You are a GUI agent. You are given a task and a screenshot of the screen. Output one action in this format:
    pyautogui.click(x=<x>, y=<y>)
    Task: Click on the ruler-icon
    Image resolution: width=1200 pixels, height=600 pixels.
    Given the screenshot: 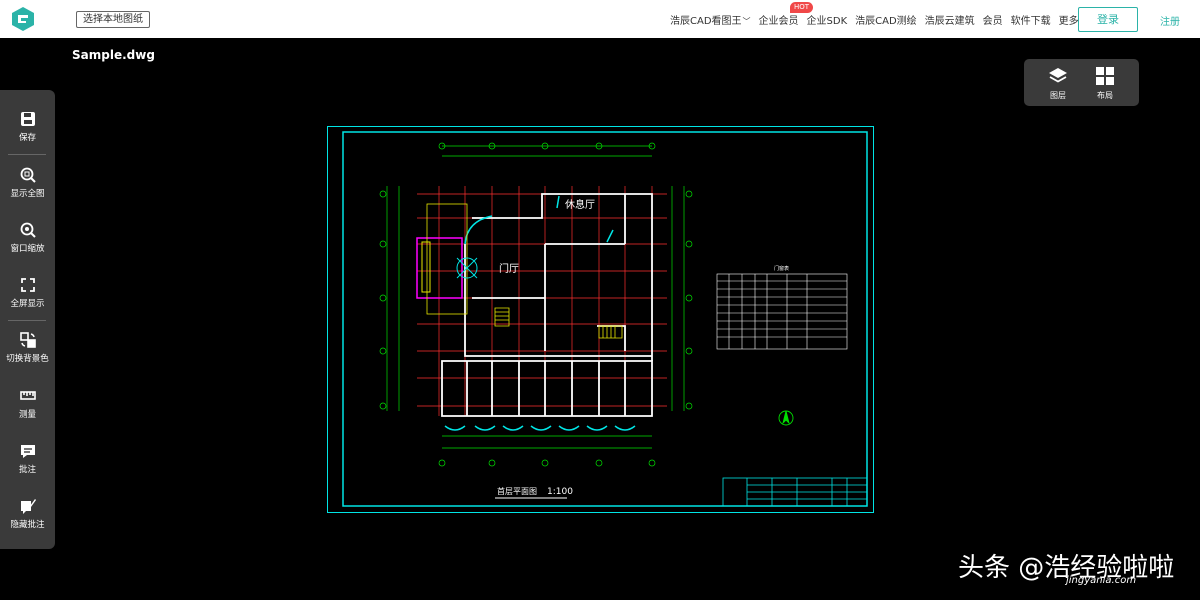 What is the action you would take?
    pyautogui.click(x=27, y=395)
    